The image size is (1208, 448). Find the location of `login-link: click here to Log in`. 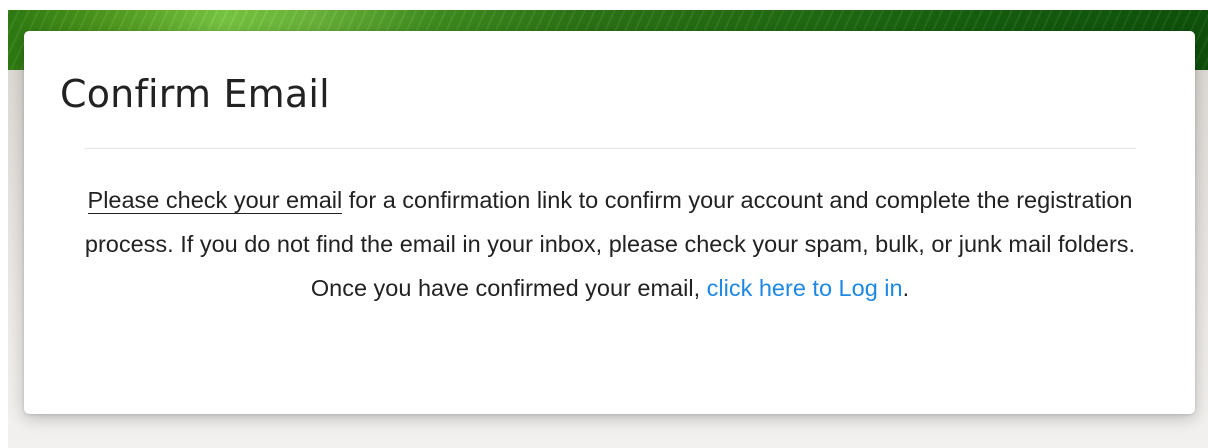

login-link: click here to Log in is located at coordinates (805, 288).